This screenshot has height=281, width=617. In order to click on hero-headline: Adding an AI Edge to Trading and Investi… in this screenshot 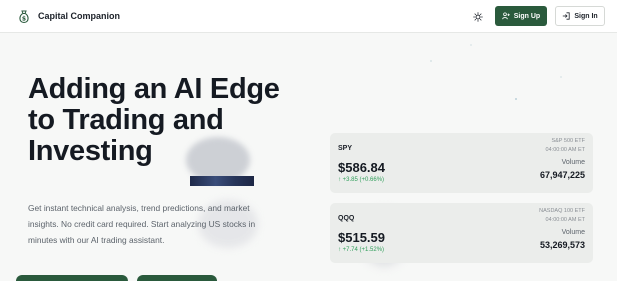, I will do `click(154, 120)`.